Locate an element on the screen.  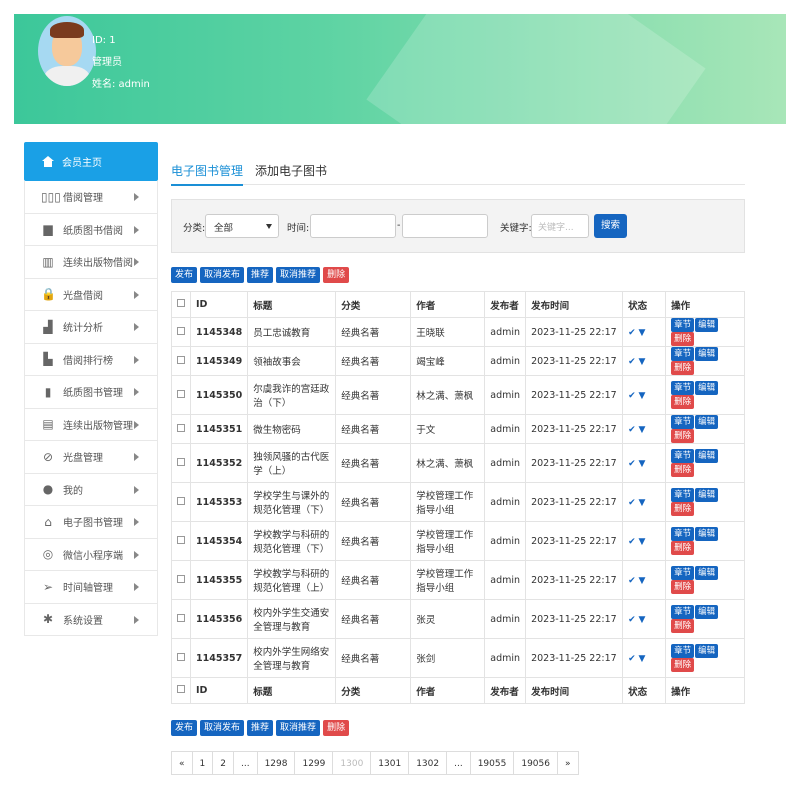
page-button: 1301 is located at coordinates (390, 763).